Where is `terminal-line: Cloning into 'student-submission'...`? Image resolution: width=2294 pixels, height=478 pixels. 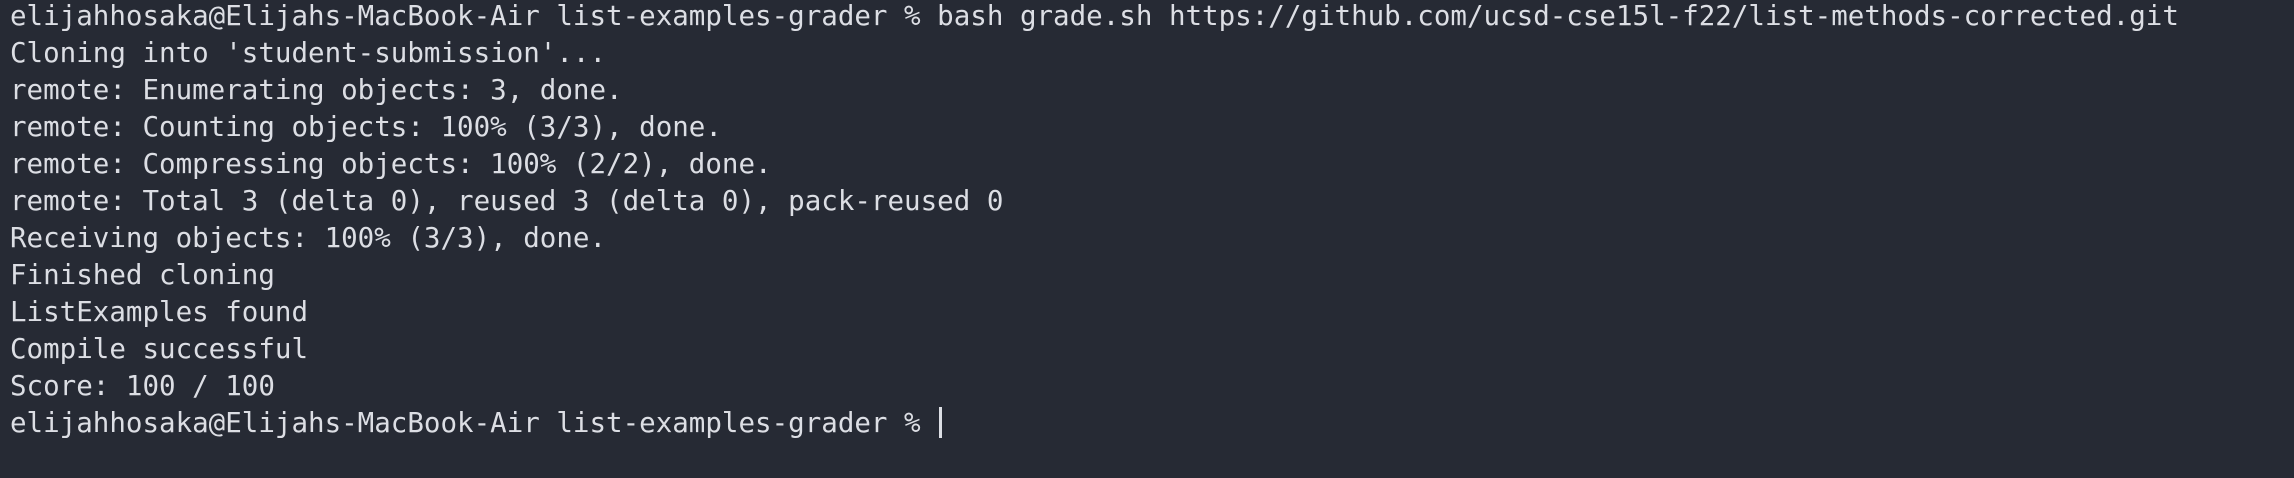
terminal-line: Cloning into 'student-submission'... is located at coordinates (308, 53).